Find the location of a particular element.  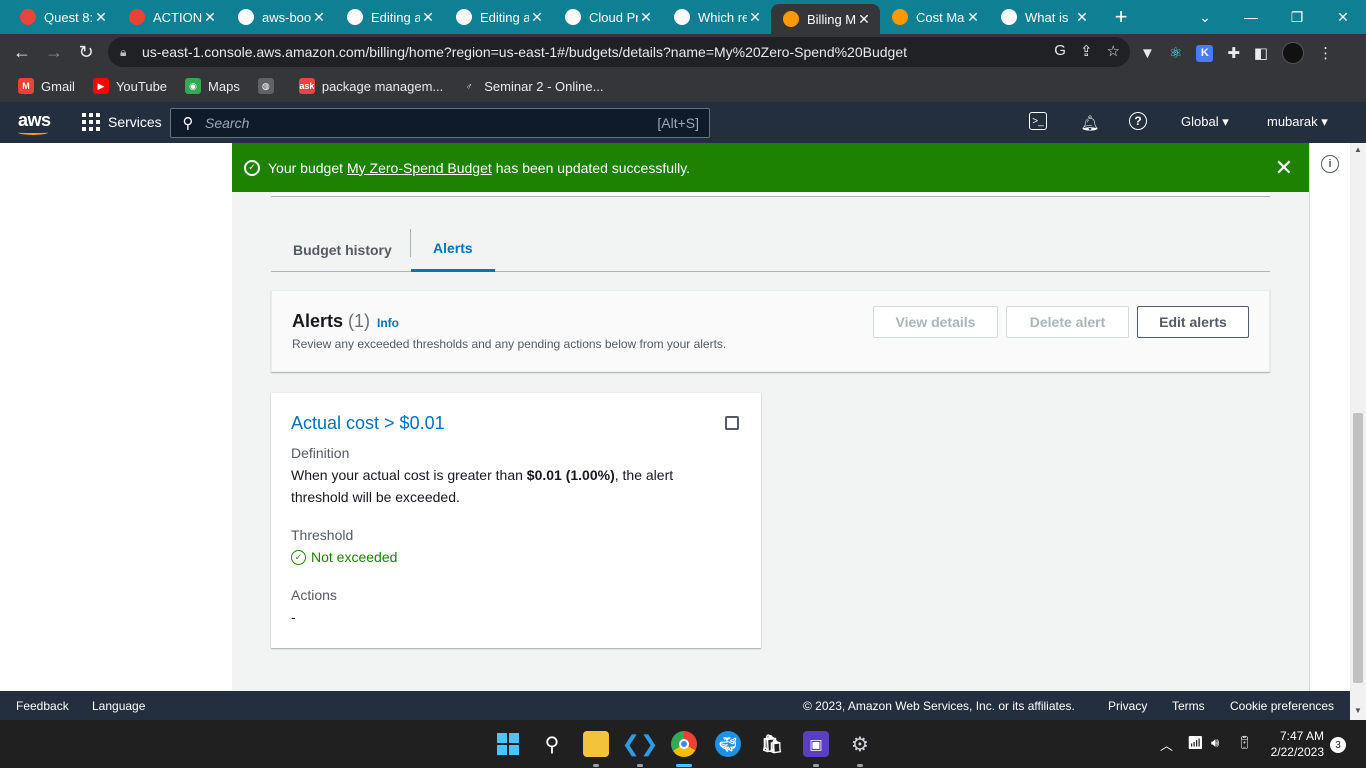

back-icon: ← is located at coordinates (22, 52).